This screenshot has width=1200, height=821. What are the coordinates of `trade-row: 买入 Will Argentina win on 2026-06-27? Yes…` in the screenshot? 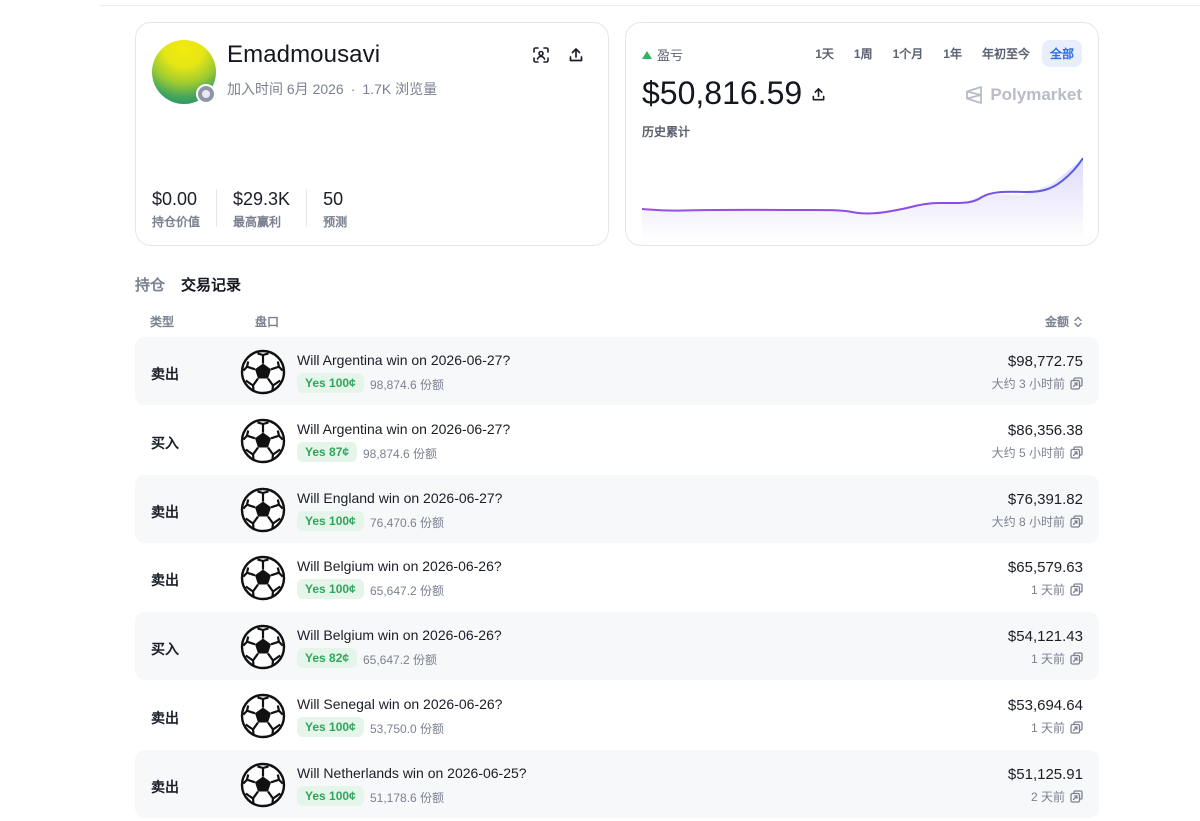 It's located at (617, 440).